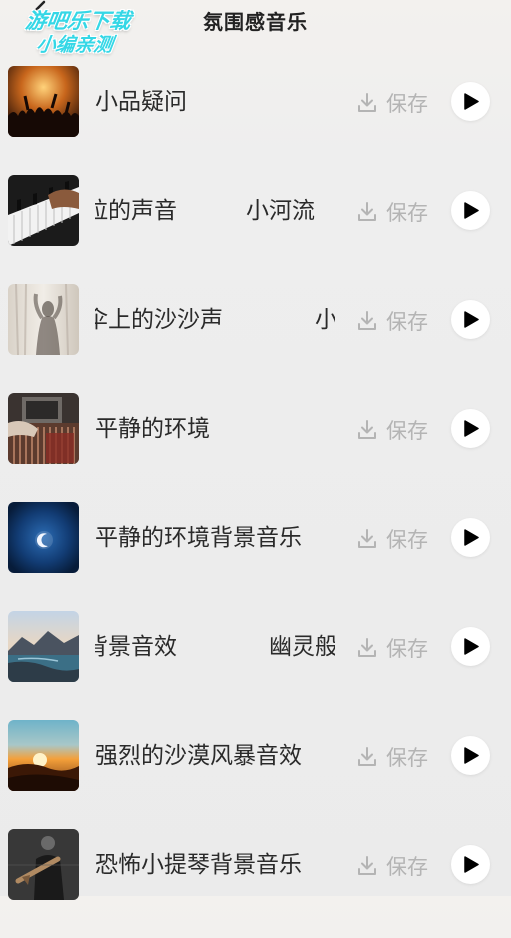 This screenshot has width=511, height=938. Describe the element at coordinates (255, 338) in the screenshot. I see `list-item: 伞上的沙沙声 小 保存` at that location.